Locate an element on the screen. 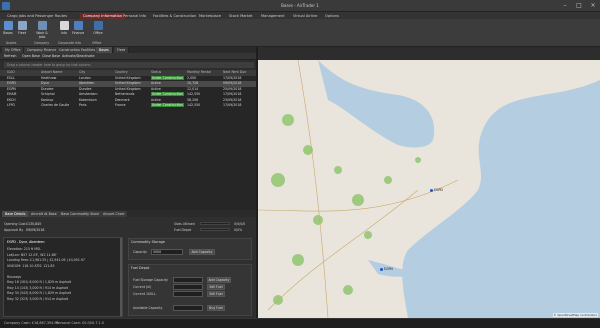 This screenshot has width=600, height=328. office-button: Office is located at coordinates (98, 28).